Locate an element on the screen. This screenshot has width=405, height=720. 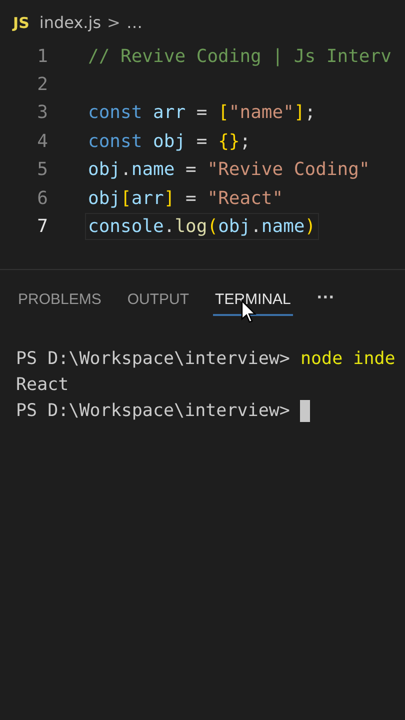
terminal-line: PS D:\Workspace\interview> is located at coordinates (153, 411).